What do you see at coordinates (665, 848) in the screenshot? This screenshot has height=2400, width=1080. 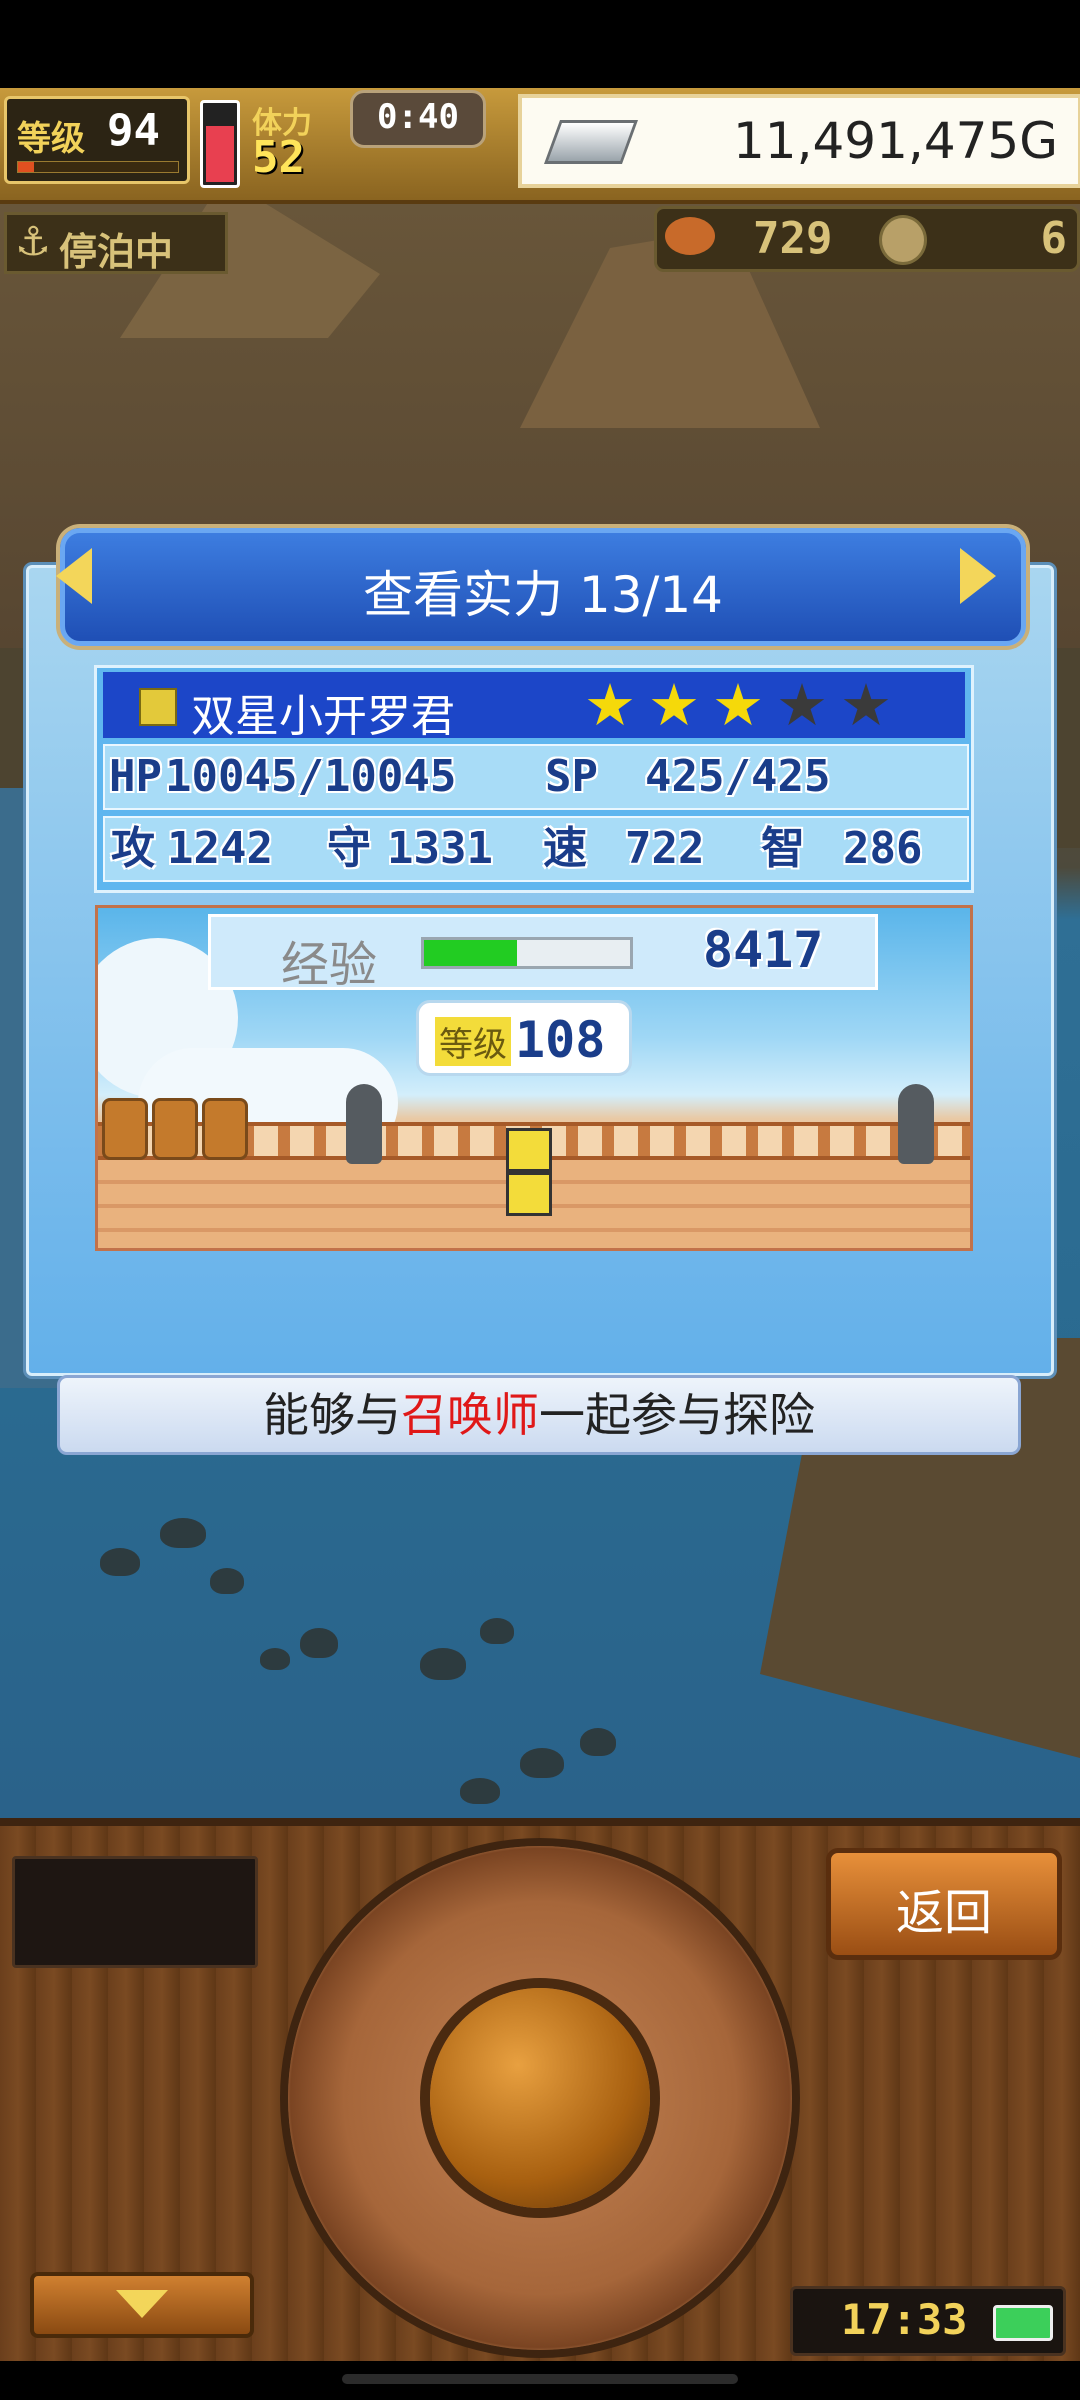 I see `spd-value: 722` at bounding box center [665, 848].